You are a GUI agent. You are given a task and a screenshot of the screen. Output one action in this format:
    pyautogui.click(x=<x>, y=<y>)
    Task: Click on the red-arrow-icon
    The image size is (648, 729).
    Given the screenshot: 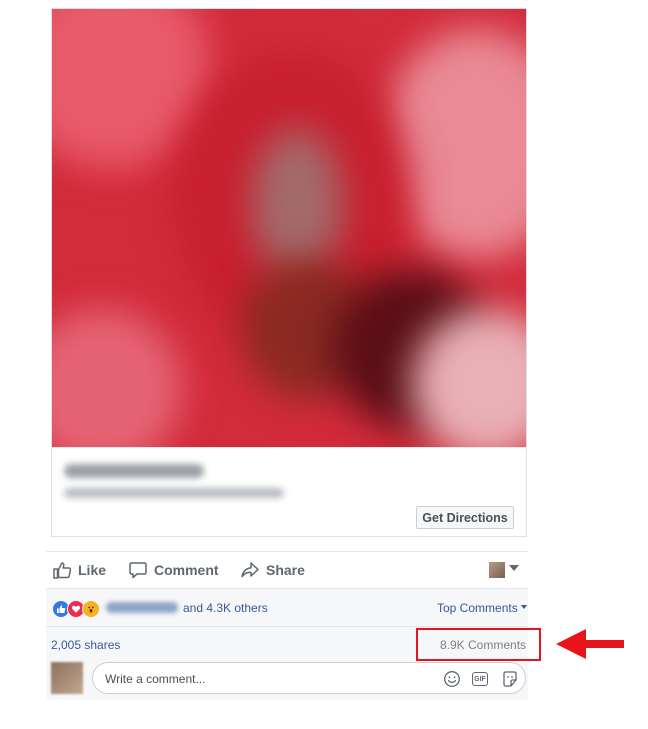 What is the action you would take?
    pyautogui.click(x=590, y=644)
    